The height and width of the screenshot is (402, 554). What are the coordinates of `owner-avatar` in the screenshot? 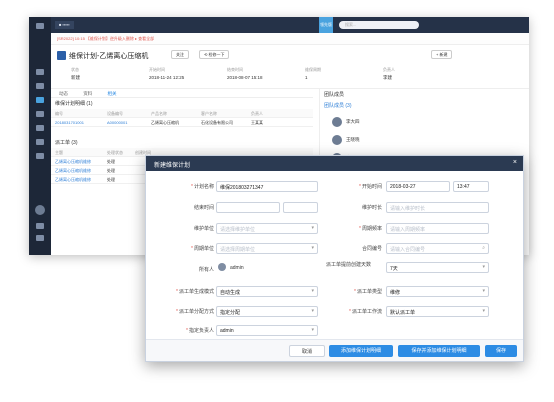 It's located at (222, 267).